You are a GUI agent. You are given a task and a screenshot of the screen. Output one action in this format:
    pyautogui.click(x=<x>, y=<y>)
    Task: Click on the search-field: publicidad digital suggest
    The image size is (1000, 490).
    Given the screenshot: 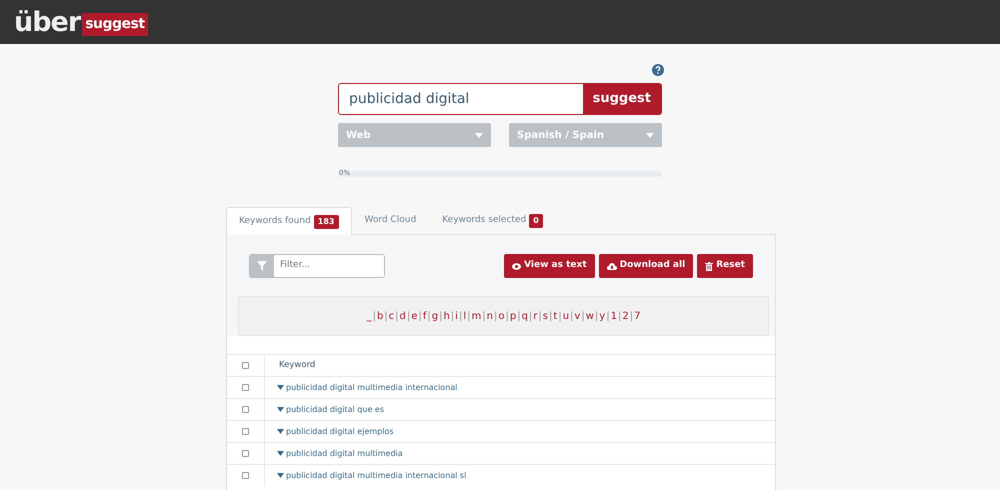 What is the action you would take?
    pyautogui.click(x=500, y=99)
    